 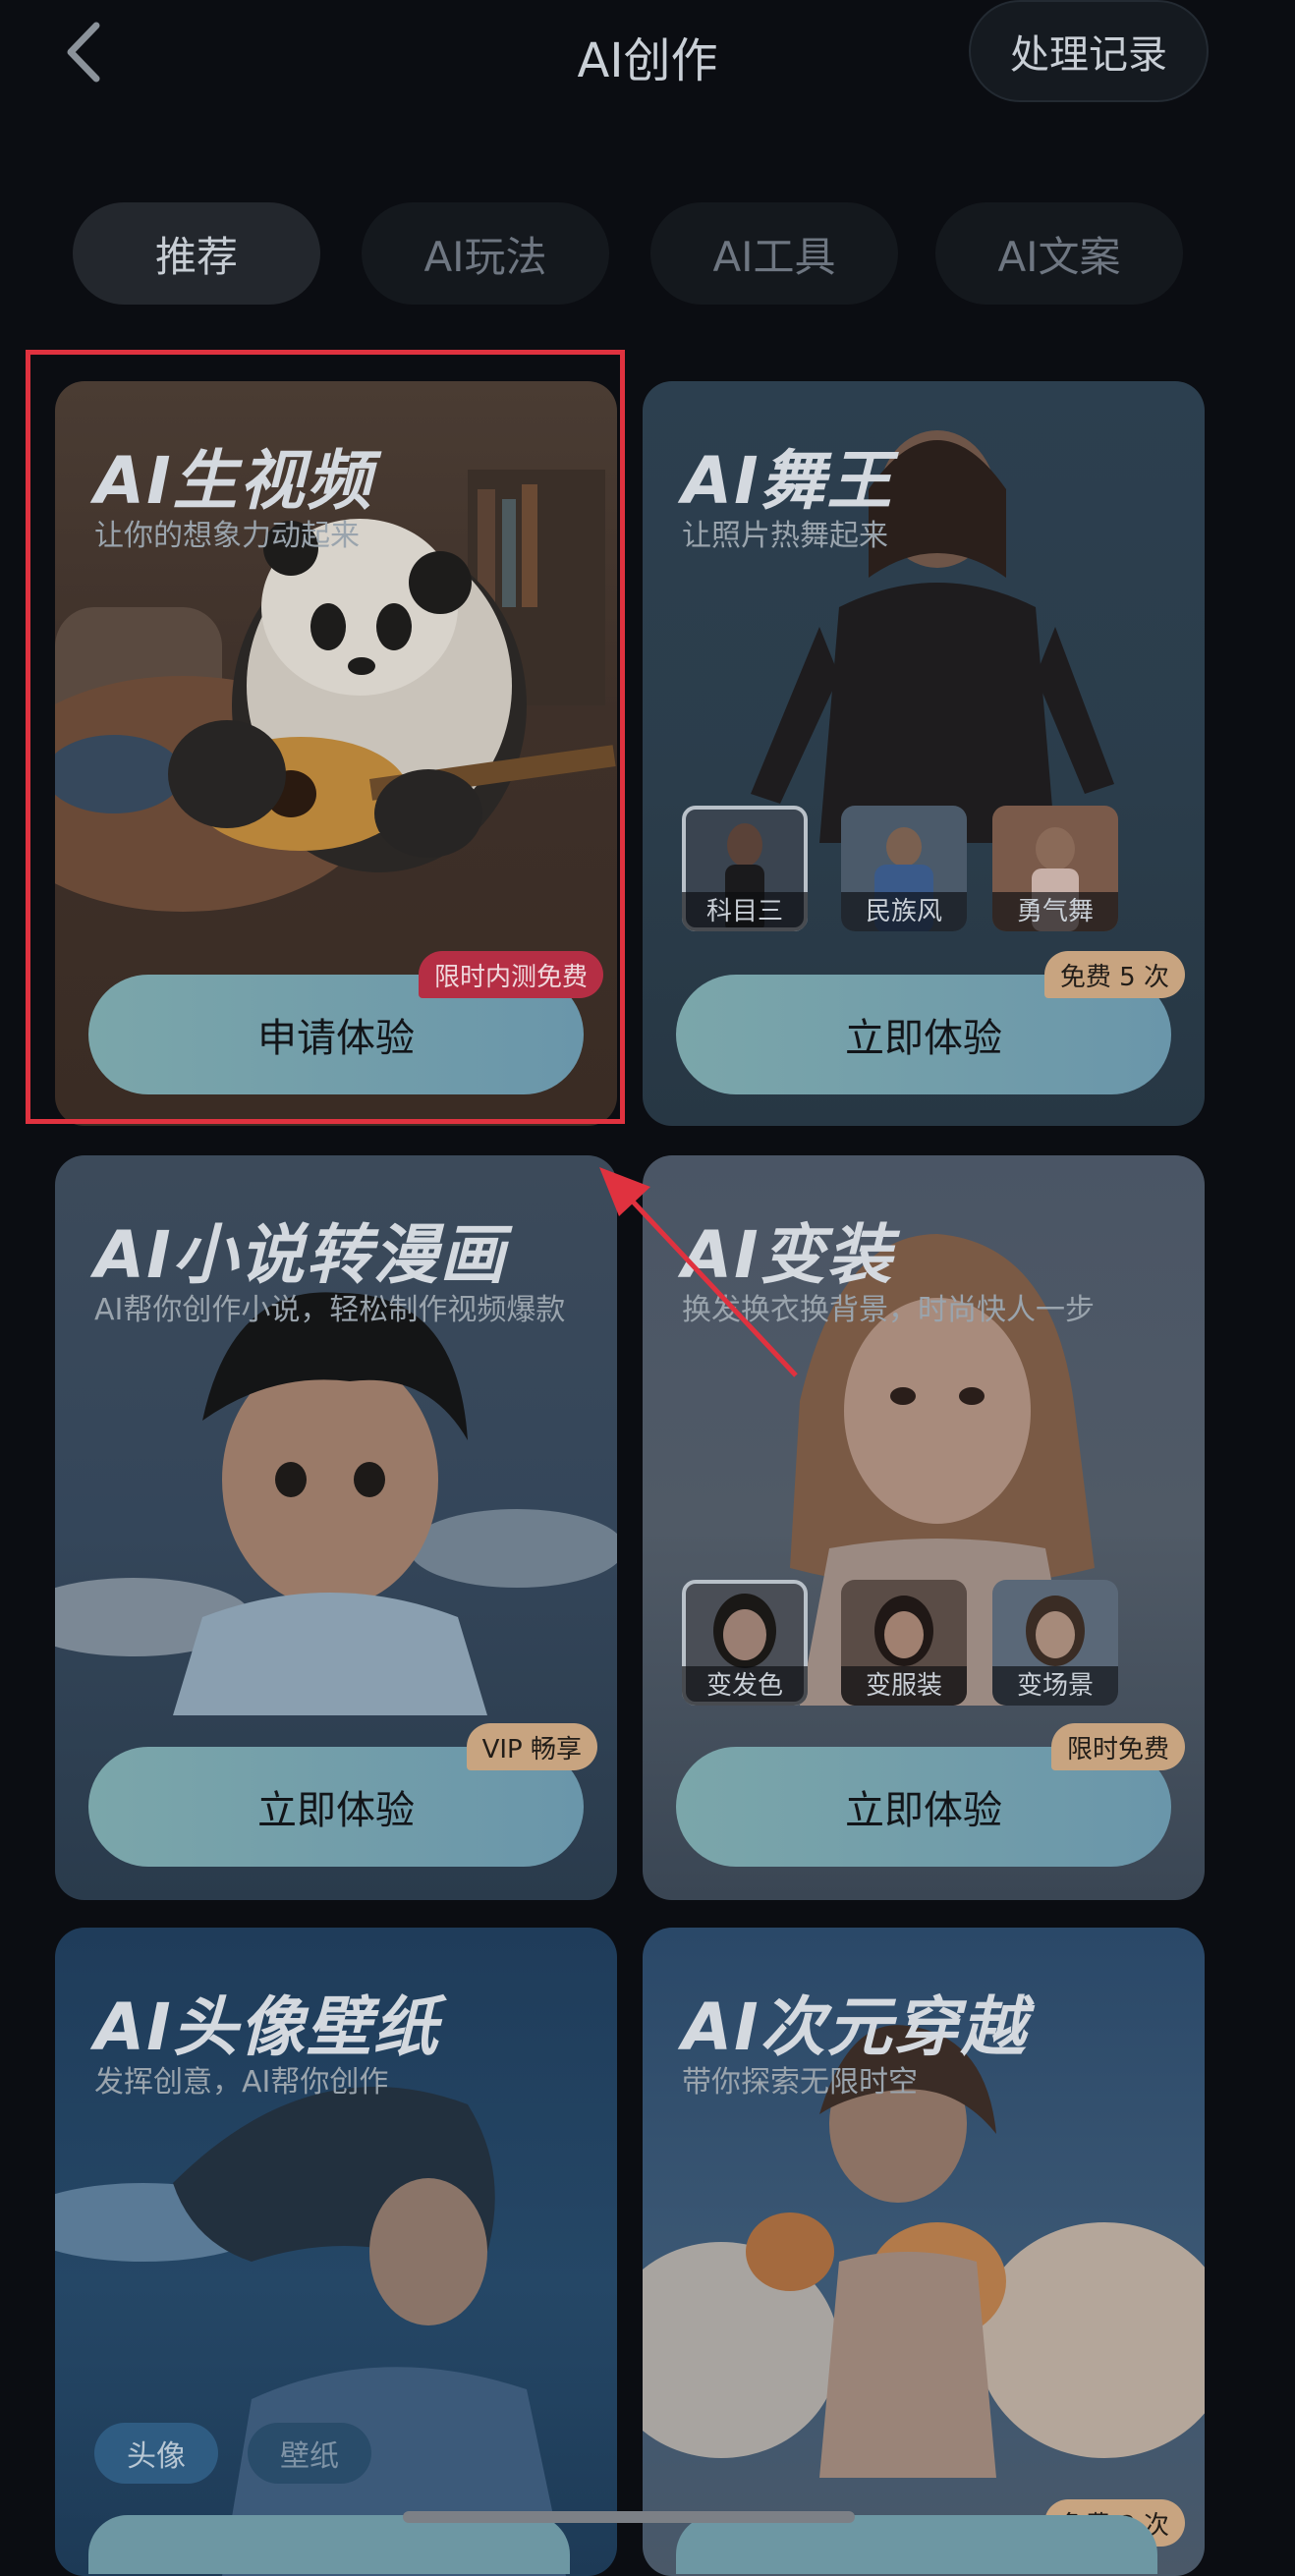 I want to click on style-thumbs: 变发色 变服装 变场景, so click(x=928, y=1644).